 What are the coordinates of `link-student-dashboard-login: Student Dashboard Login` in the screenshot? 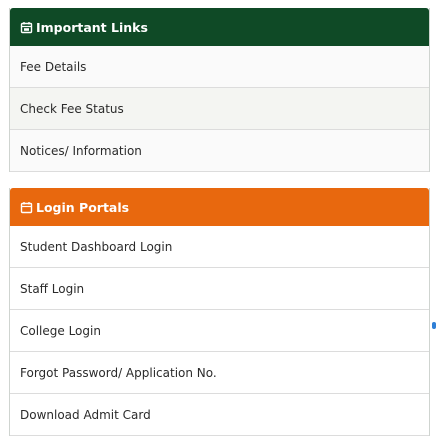 It's located at (219, 247).